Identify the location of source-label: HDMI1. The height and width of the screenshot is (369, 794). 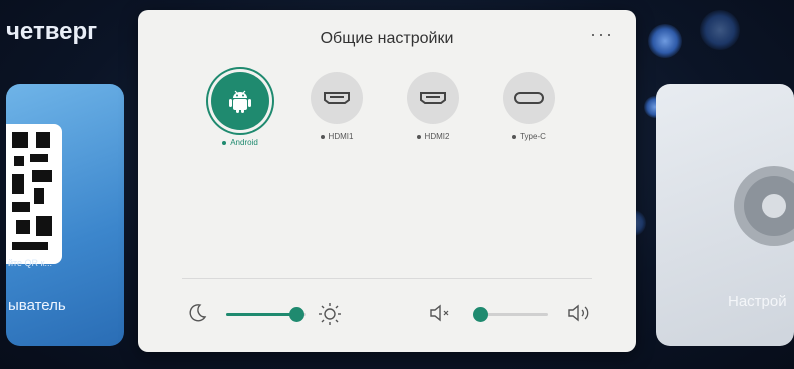
(337, 136).